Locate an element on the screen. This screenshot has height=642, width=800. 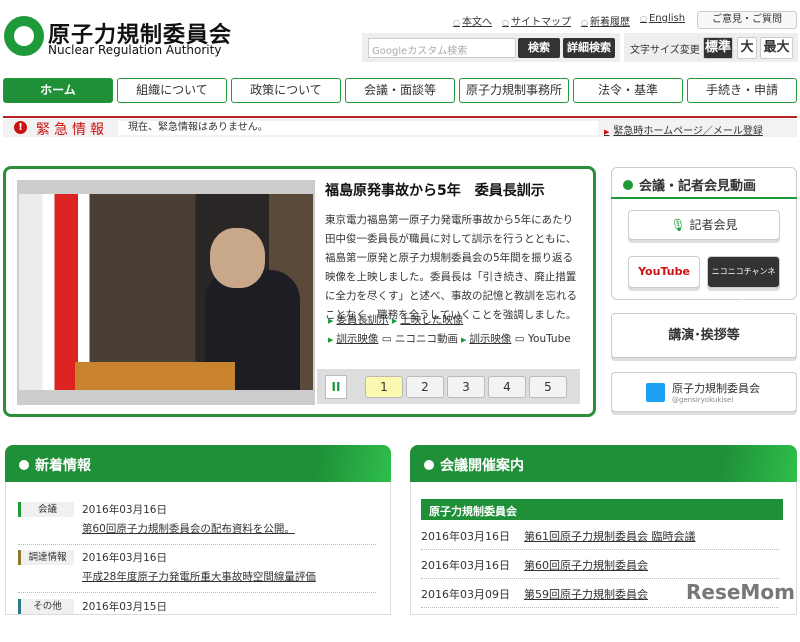
link-updates: 新着履歴 is located at coordinates (605, 20).